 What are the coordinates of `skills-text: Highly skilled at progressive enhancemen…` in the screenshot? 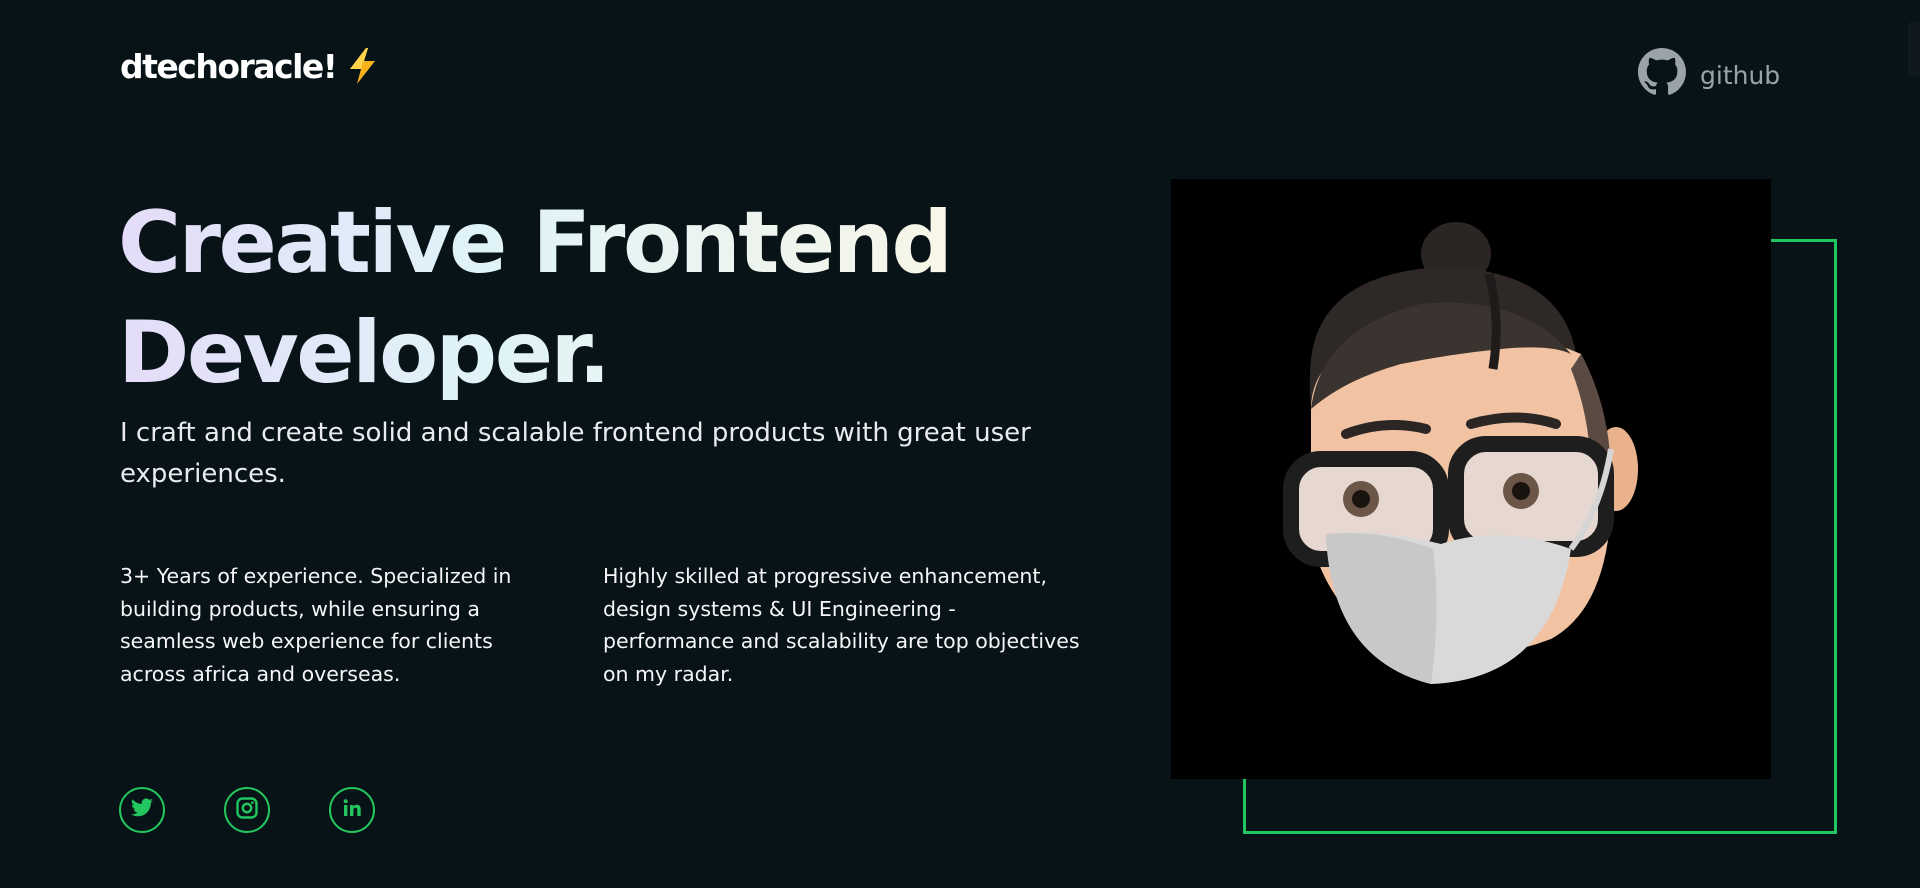 It's located at (841, 625).